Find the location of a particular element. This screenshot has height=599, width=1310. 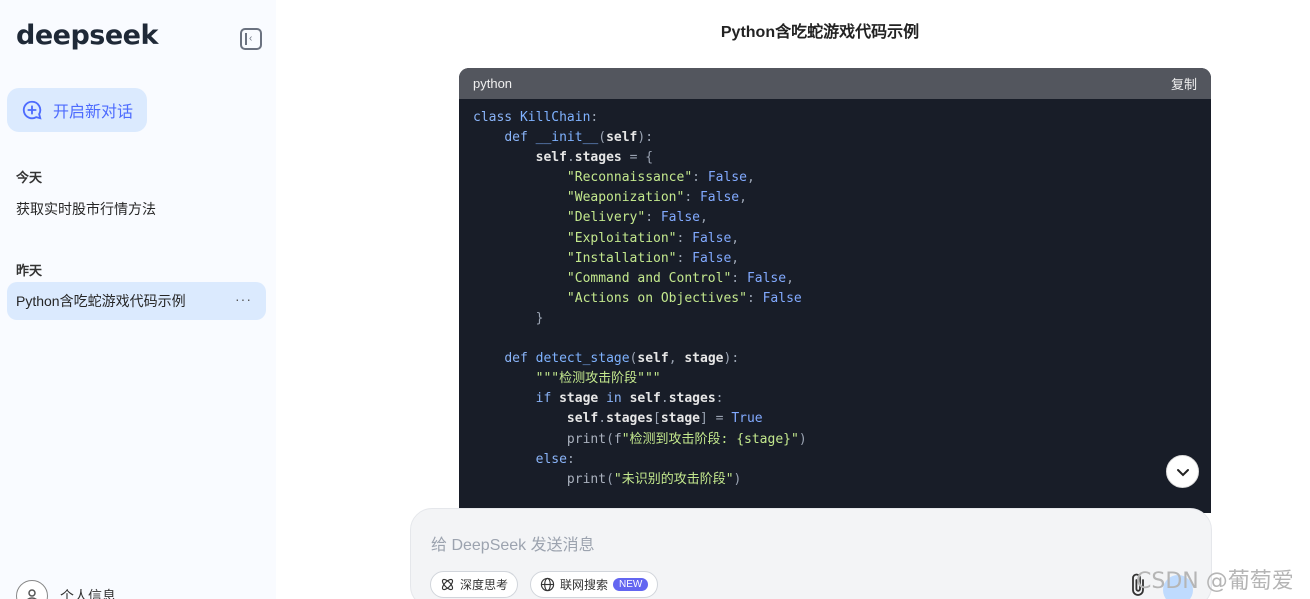

new-chat-icon is located at coordinates (32, 110).